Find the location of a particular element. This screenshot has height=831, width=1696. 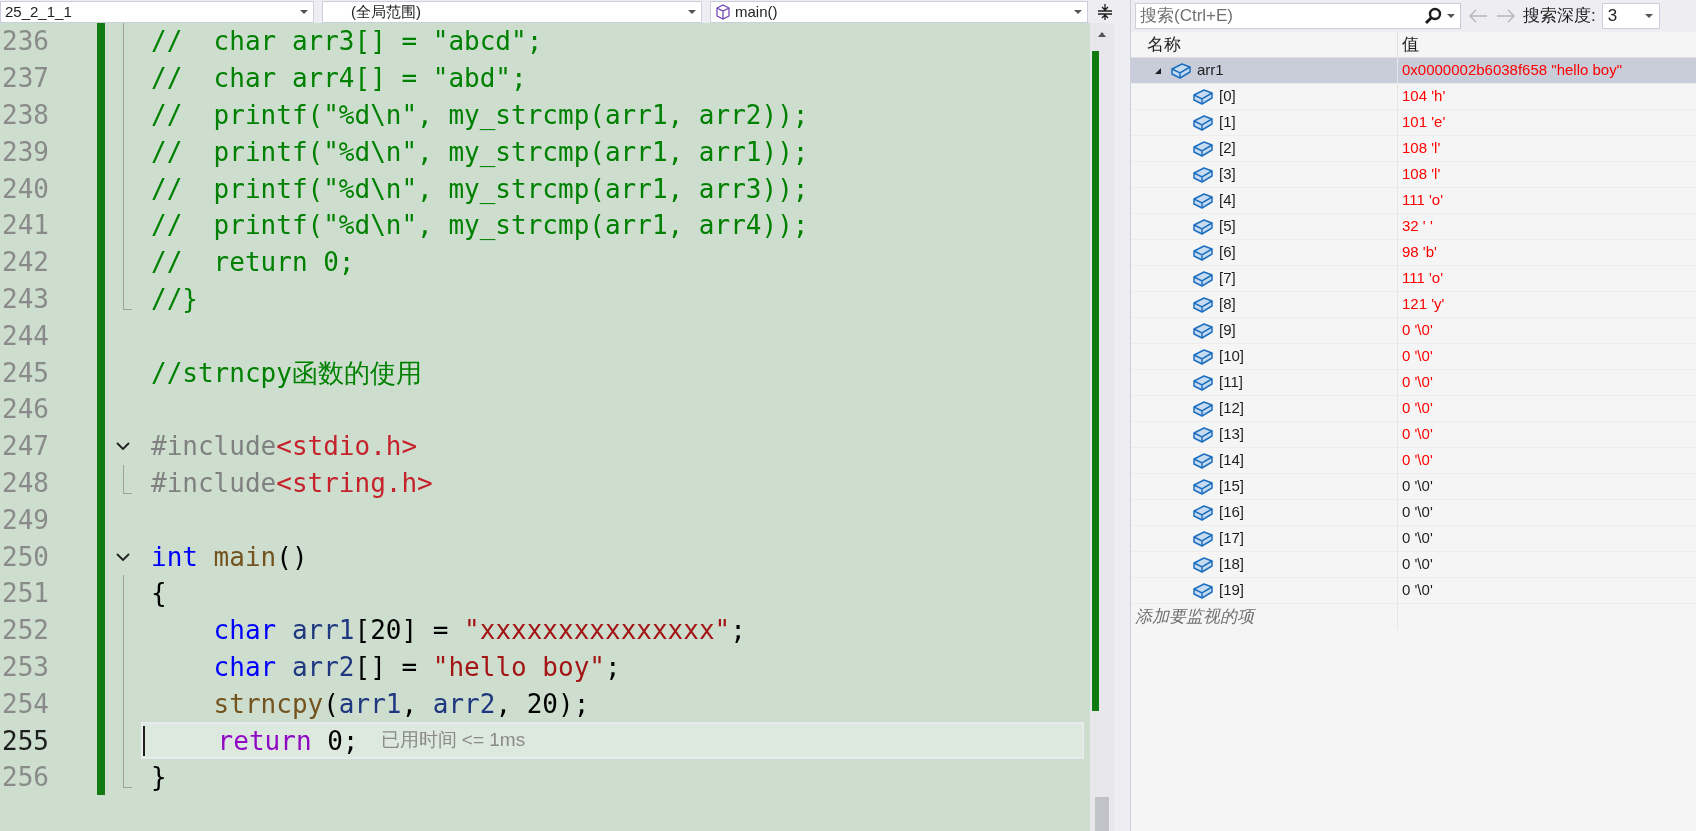

code-line: // printf("%d\n", my_strcmp(arr1, arr4)); is located at coordinates (479, 225).